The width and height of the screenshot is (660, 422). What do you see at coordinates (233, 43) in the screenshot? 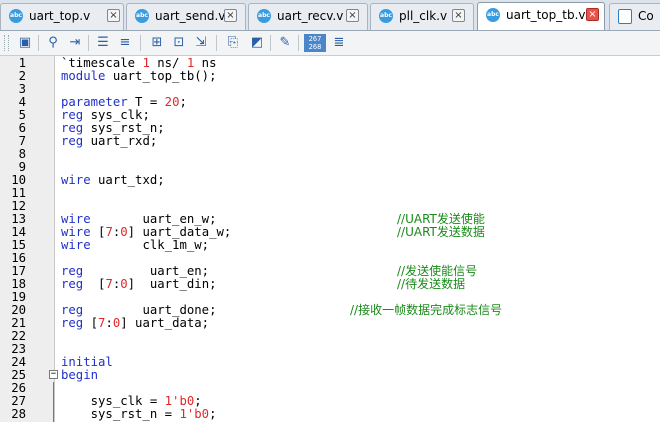
I see `attach-icon: ⎘` at bounding box center [233, 43].